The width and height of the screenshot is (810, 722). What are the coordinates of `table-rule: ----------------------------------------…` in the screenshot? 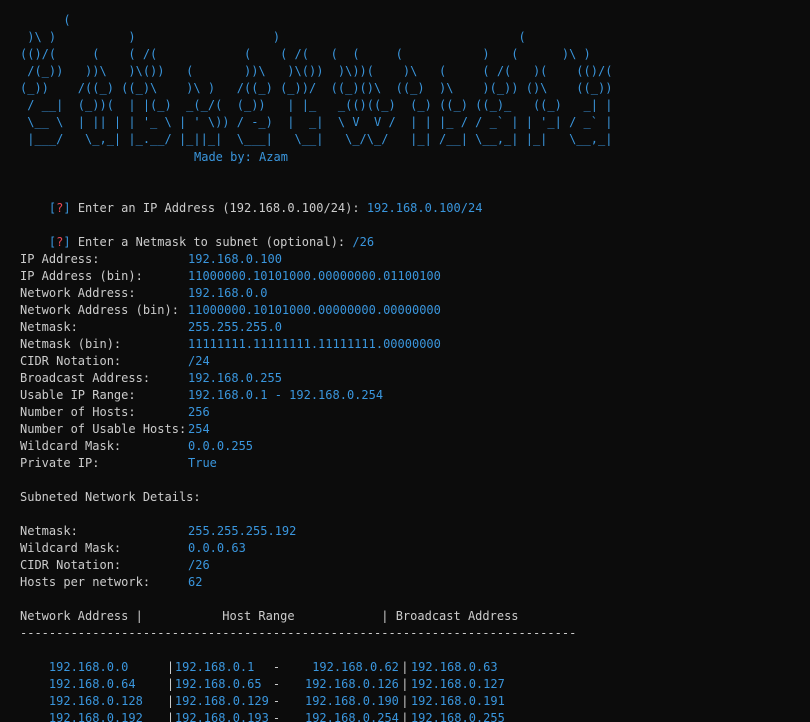 It's located at (298, 633).